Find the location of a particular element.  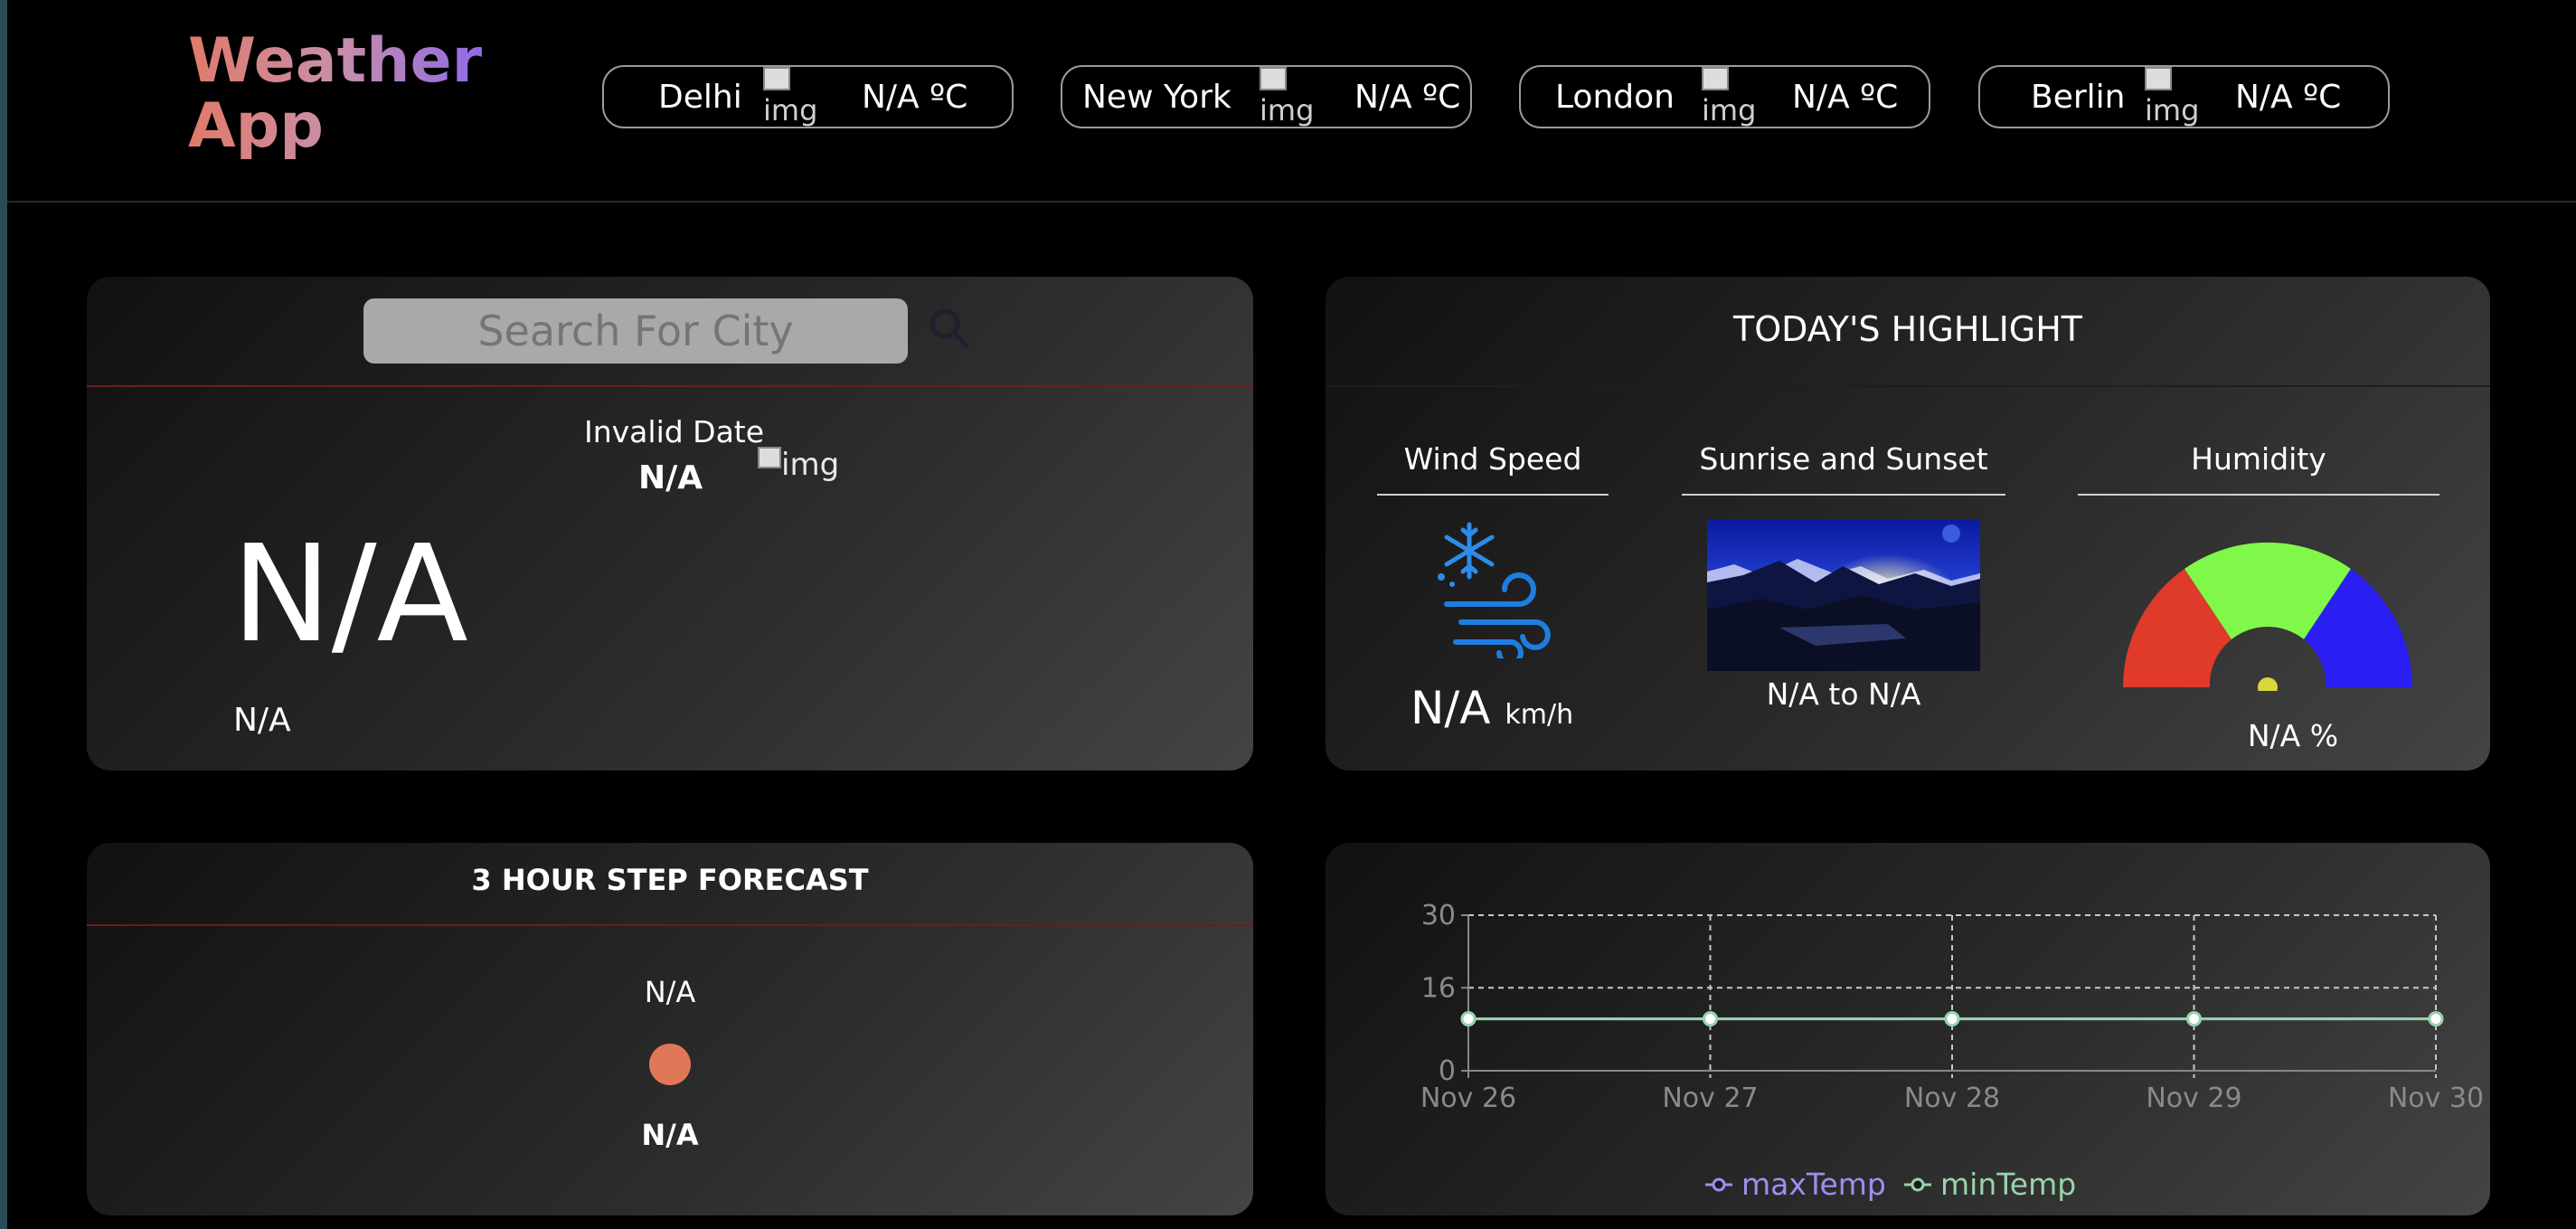

legend-label-minTemp: minTemp is located at coordinates (2008, 1184).